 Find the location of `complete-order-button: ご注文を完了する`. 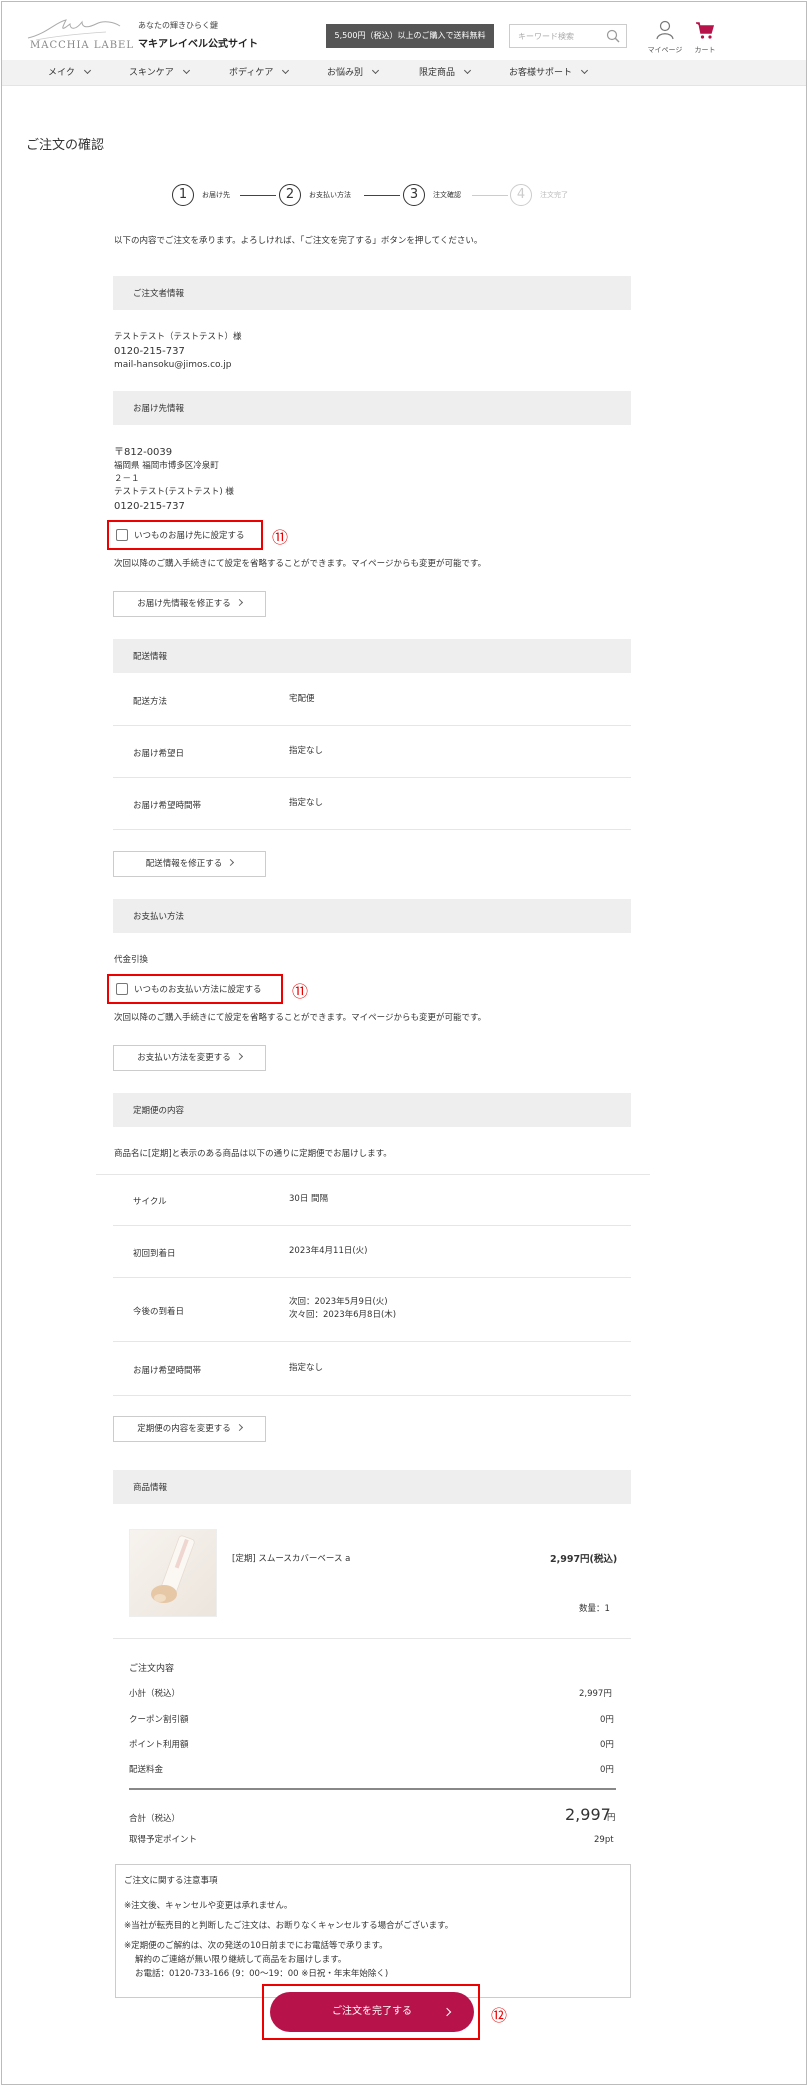

complete-order-button: ご注文を完了する is located at coordinates (372, 2012).